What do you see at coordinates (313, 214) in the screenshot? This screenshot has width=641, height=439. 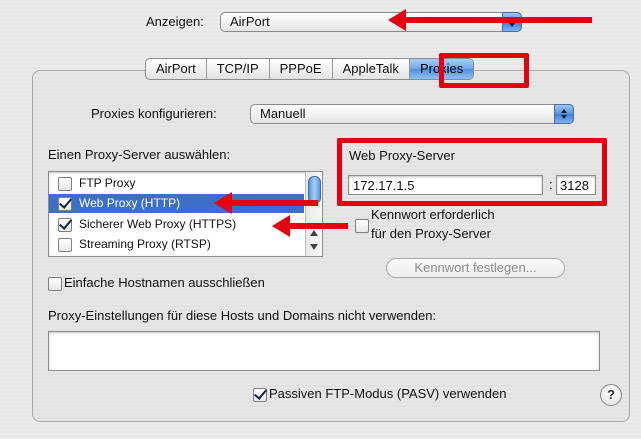 I see `list-scrollbar` at bounding box center [313, 214].